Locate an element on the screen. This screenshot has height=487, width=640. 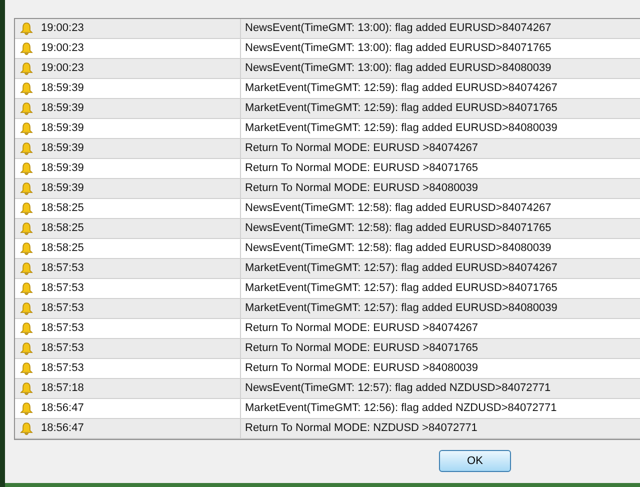
ok-button: OK is located at coordinates (475, 461).